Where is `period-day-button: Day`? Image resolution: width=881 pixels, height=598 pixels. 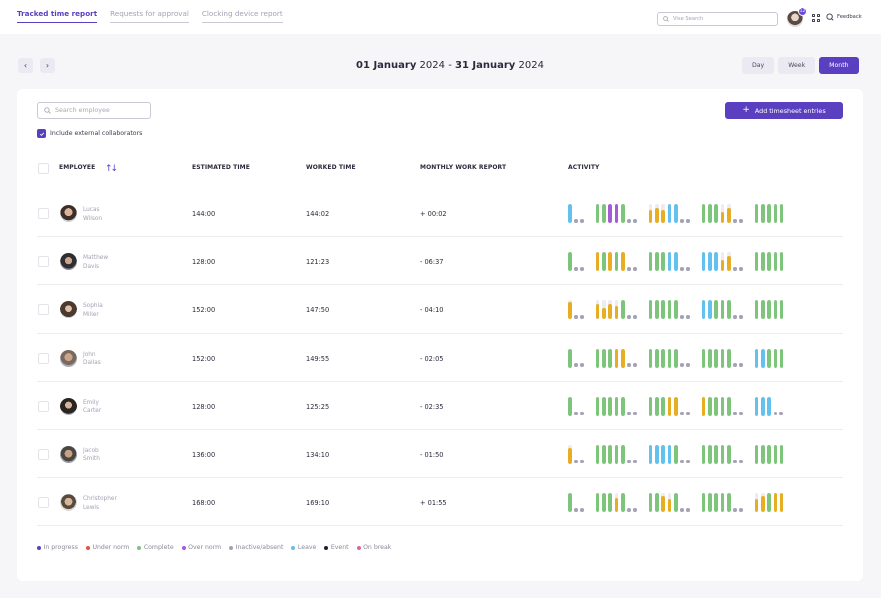
period-day-button: Day is located at coordinates (758, 65).